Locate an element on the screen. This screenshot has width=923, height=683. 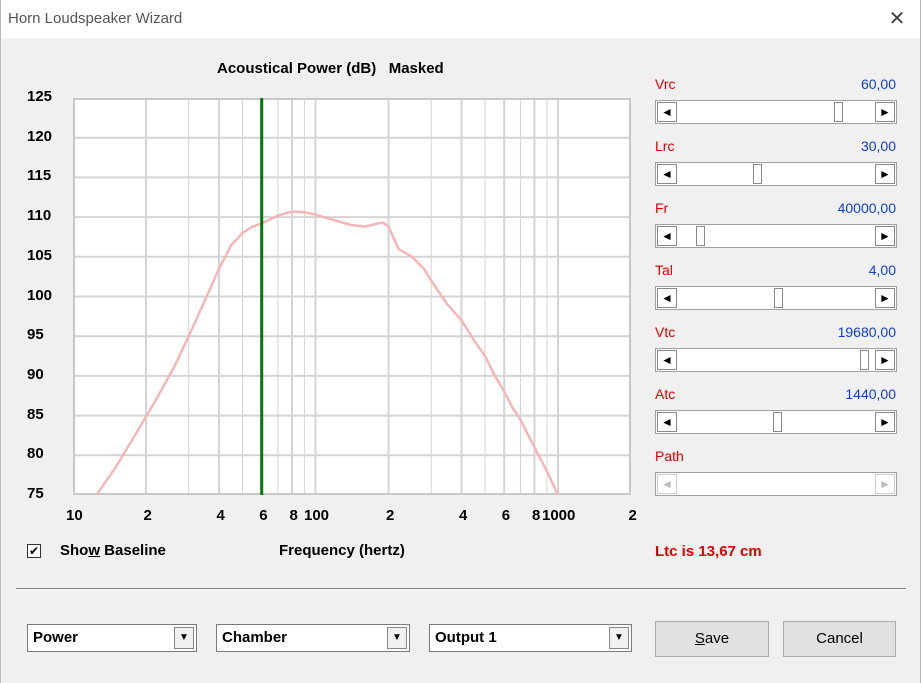
close-icon: ✕ is located at coordinates (897, 19).